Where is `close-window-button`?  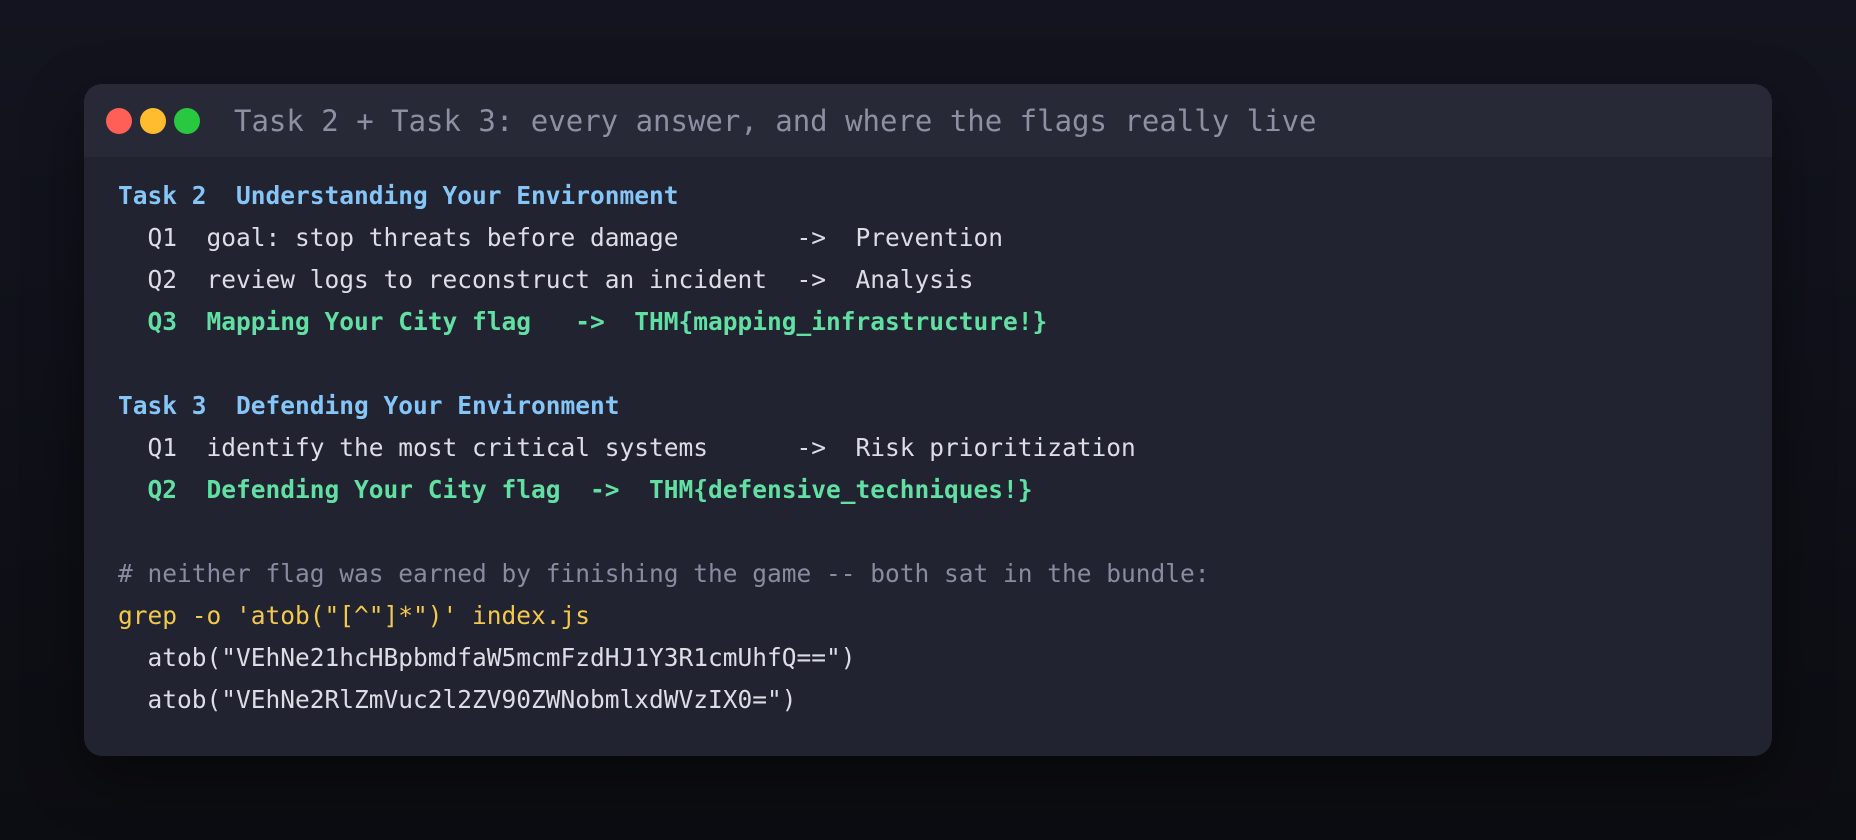
close-window-button is located at coordinates (119, 120).